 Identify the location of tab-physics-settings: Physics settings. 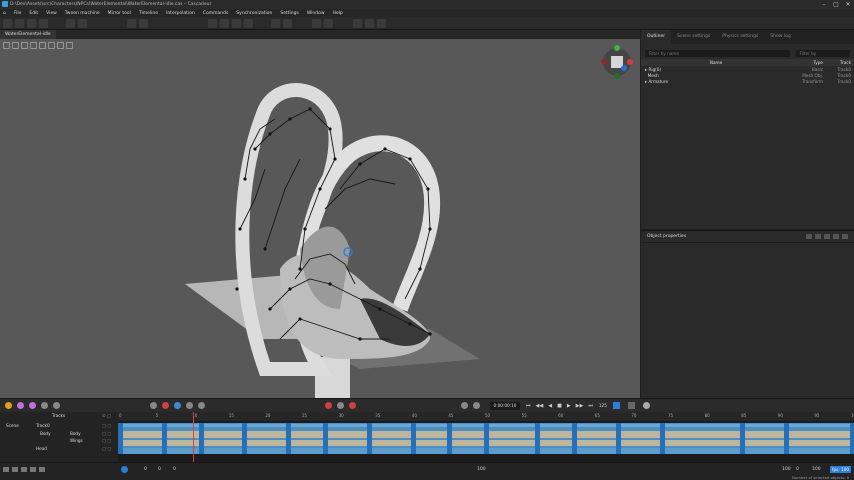
(740, 37).